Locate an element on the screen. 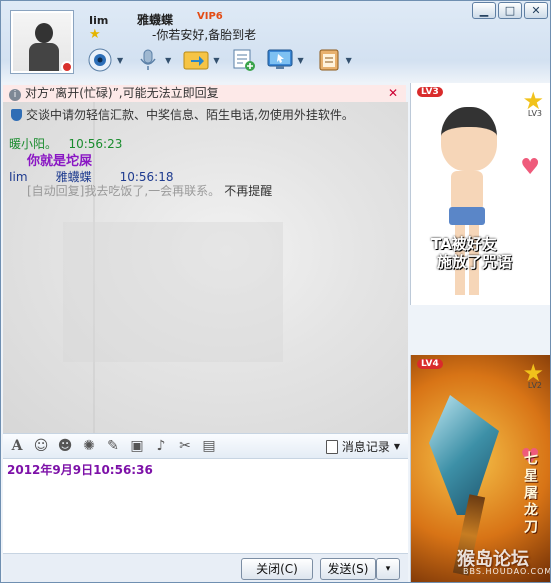  message-sender: Iim is located at coordinates (18, 177).